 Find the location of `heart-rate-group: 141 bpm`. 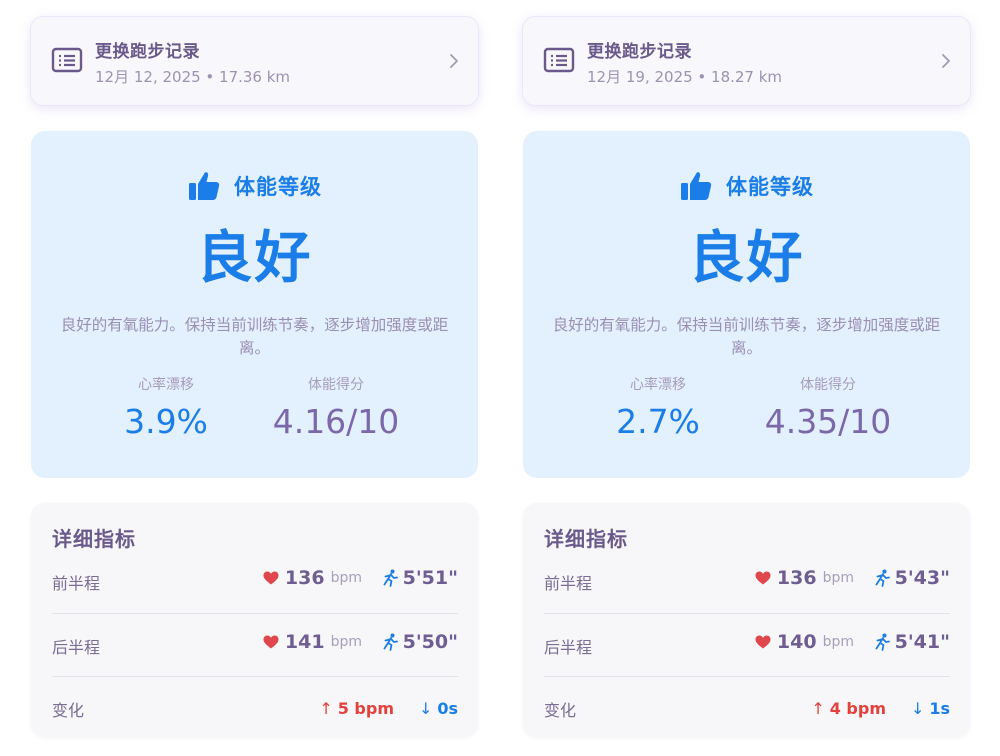

heart-rate-group: 141 bpm is located at coordinates (312, 644).